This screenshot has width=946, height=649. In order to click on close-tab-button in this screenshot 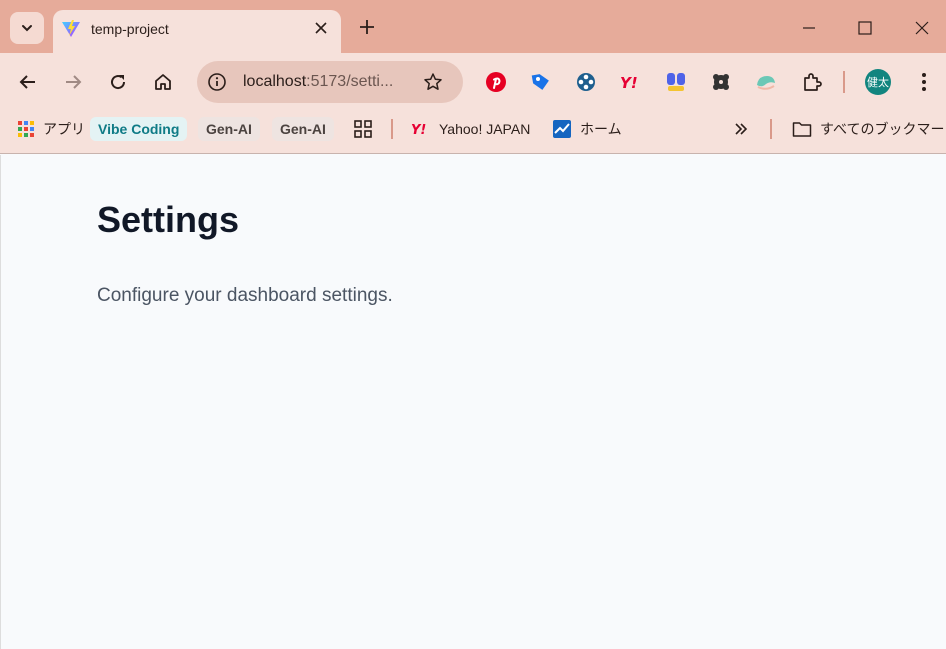, I will do `click(321, 28)`.